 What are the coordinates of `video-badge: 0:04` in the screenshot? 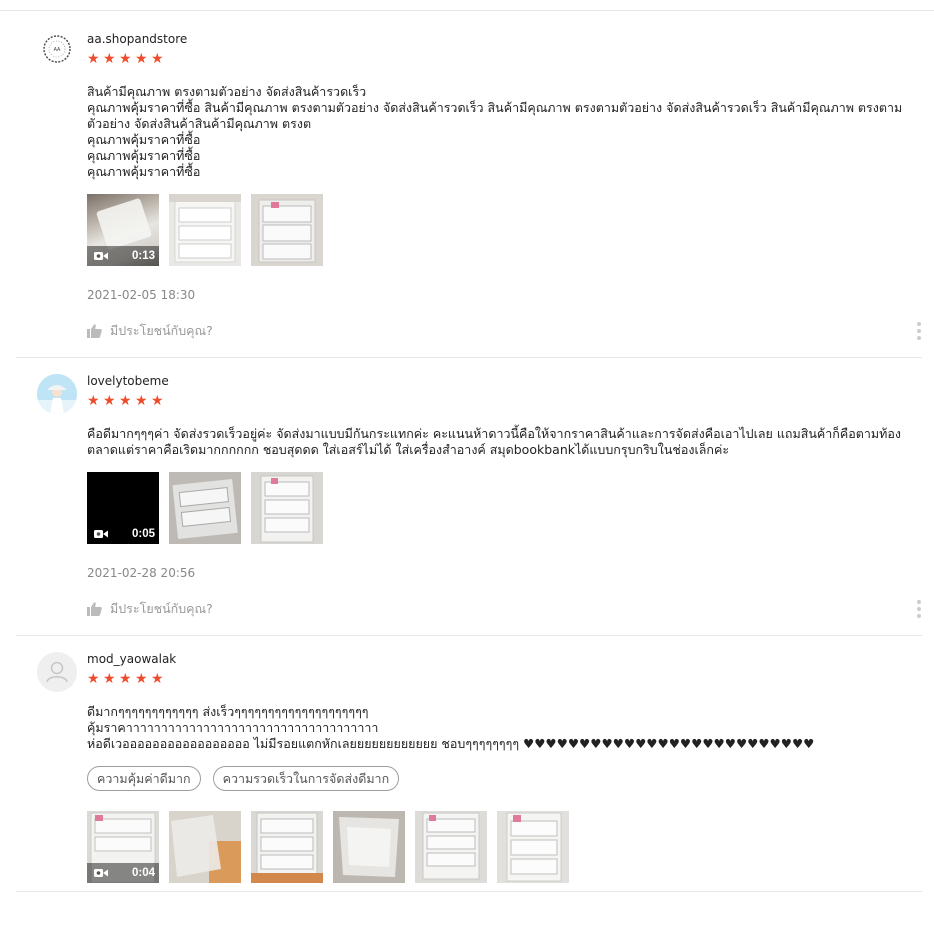 It's located at (123, 873).